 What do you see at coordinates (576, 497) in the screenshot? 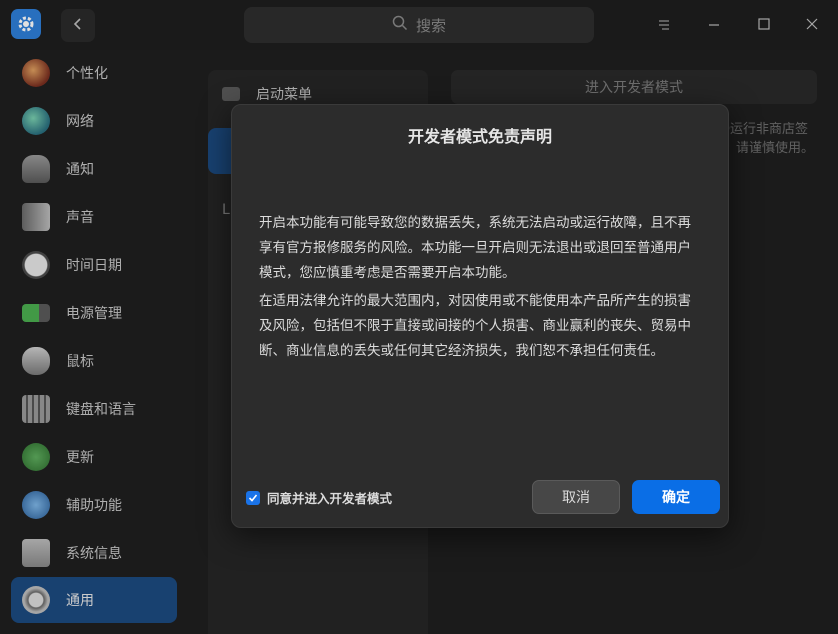
I see `cancel-button: 取消` at bounding box center [576, 497].